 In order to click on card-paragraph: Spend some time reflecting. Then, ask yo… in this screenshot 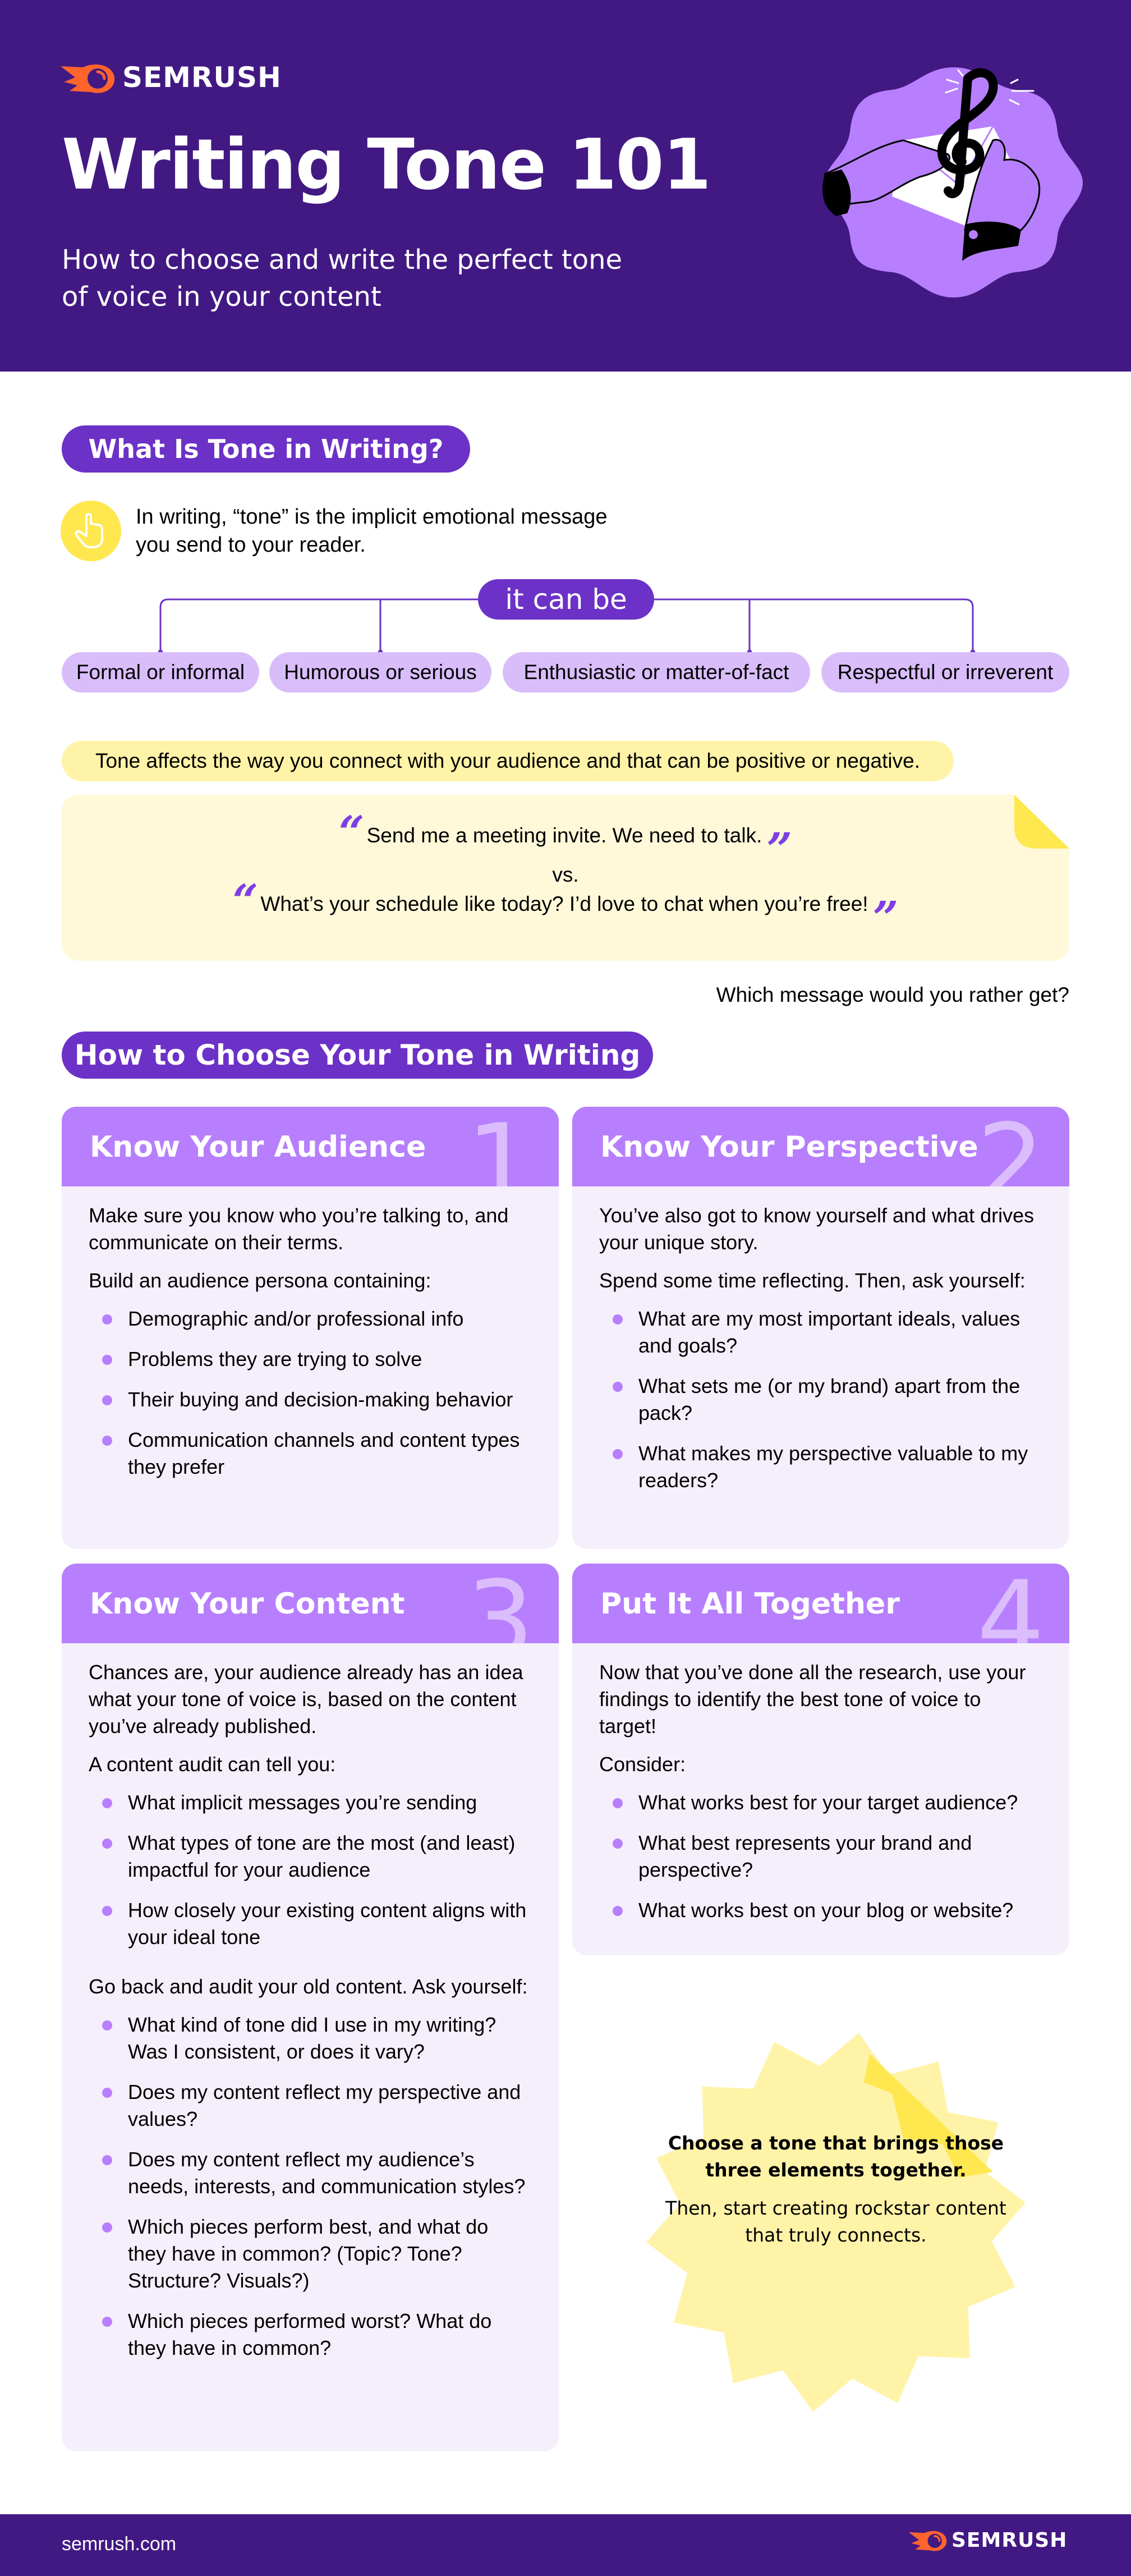, I will do `click(812, 1280)`.